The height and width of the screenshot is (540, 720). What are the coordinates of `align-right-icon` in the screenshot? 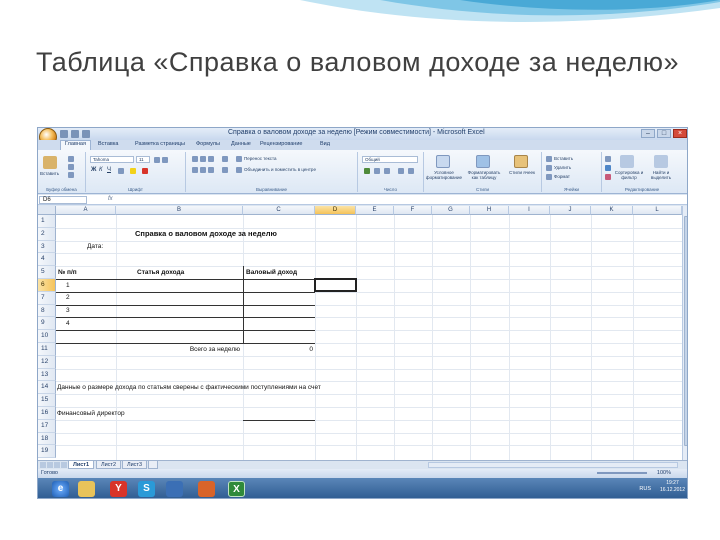 It's located at (211, 170).